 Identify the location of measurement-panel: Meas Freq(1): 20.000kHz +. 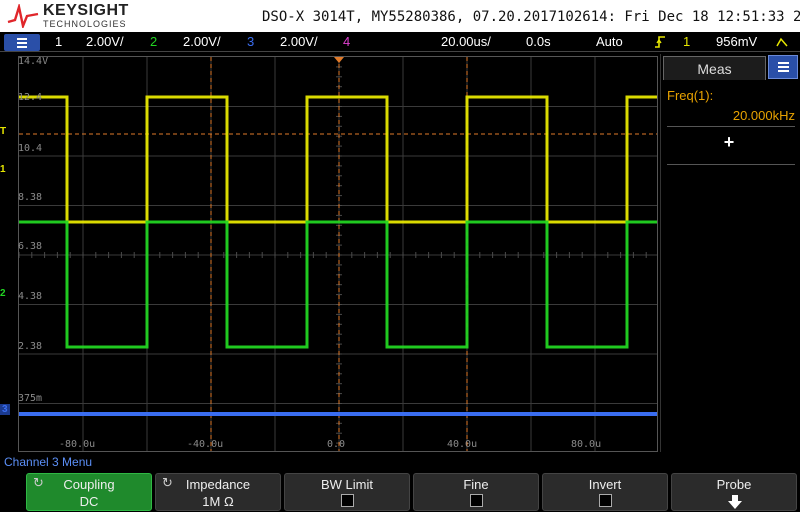
(730, 253).